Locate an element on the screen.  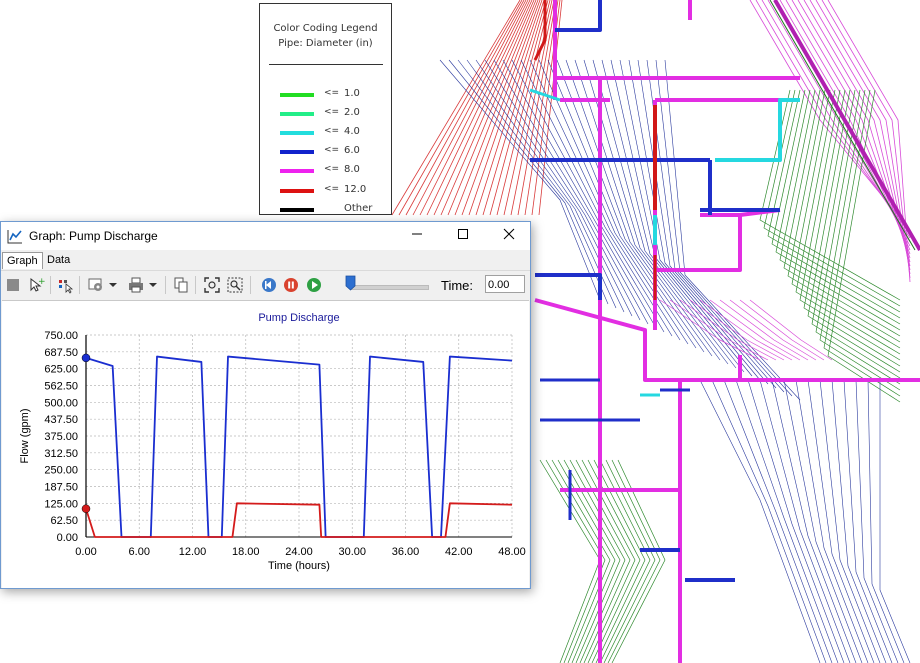
legend-row: Other is located at coordinates (332, 210).